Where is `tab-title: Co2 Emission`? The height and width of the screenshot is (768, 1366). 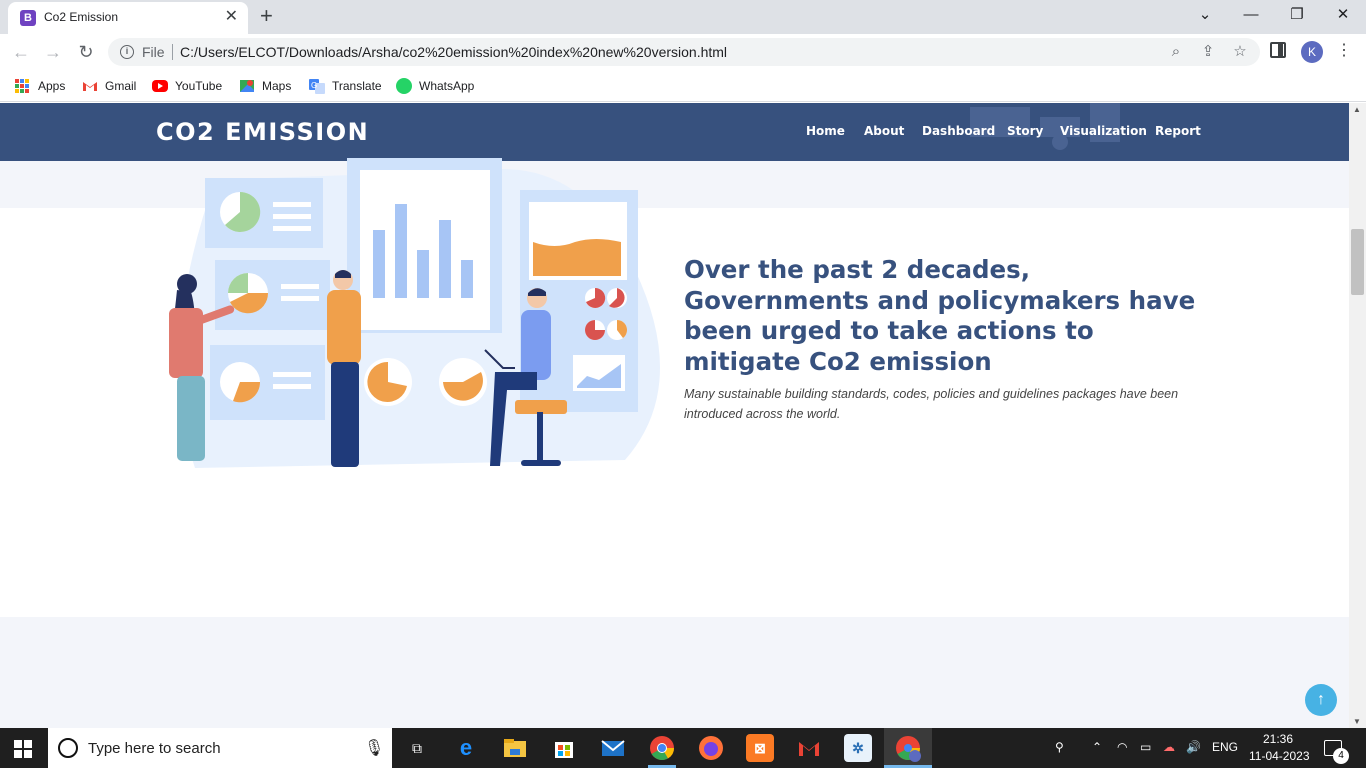
tab-title: Co2 Emission is located at coordinates (81, 17).